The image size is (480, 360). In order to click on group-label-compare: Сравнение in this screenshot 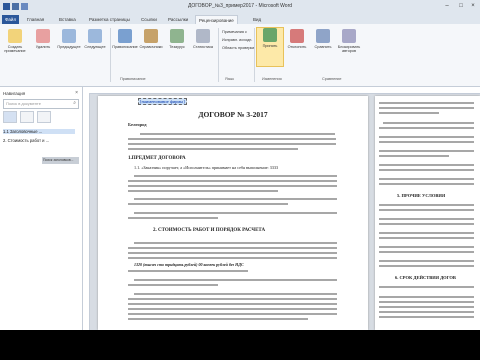, I will do `click(332, 79)`.